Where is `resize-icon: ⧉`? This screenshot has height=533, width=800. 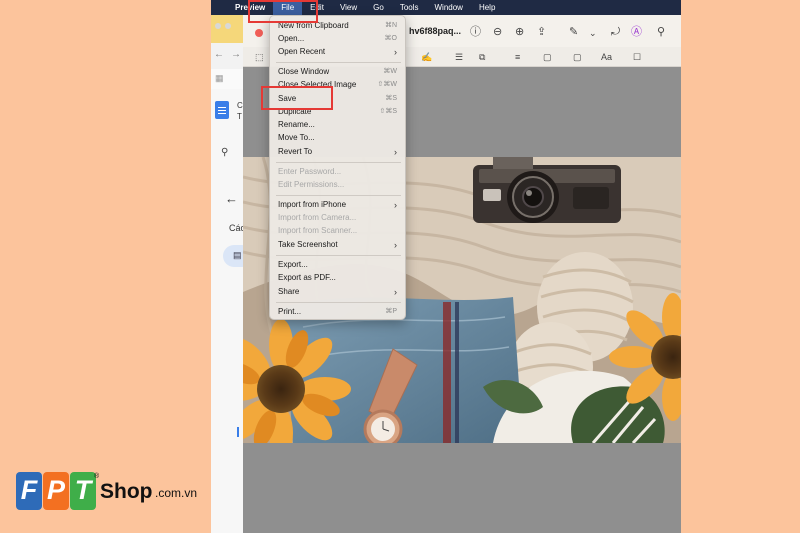
resize-icon: ⧉ is located at coordinates (482, 57).